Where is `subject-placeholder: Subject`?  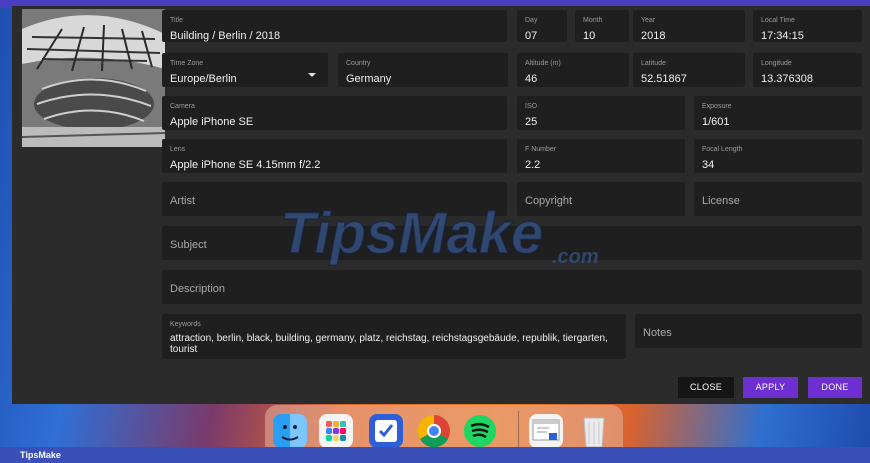
subject-placeholder: Subject is located at coordinates (188, 245).